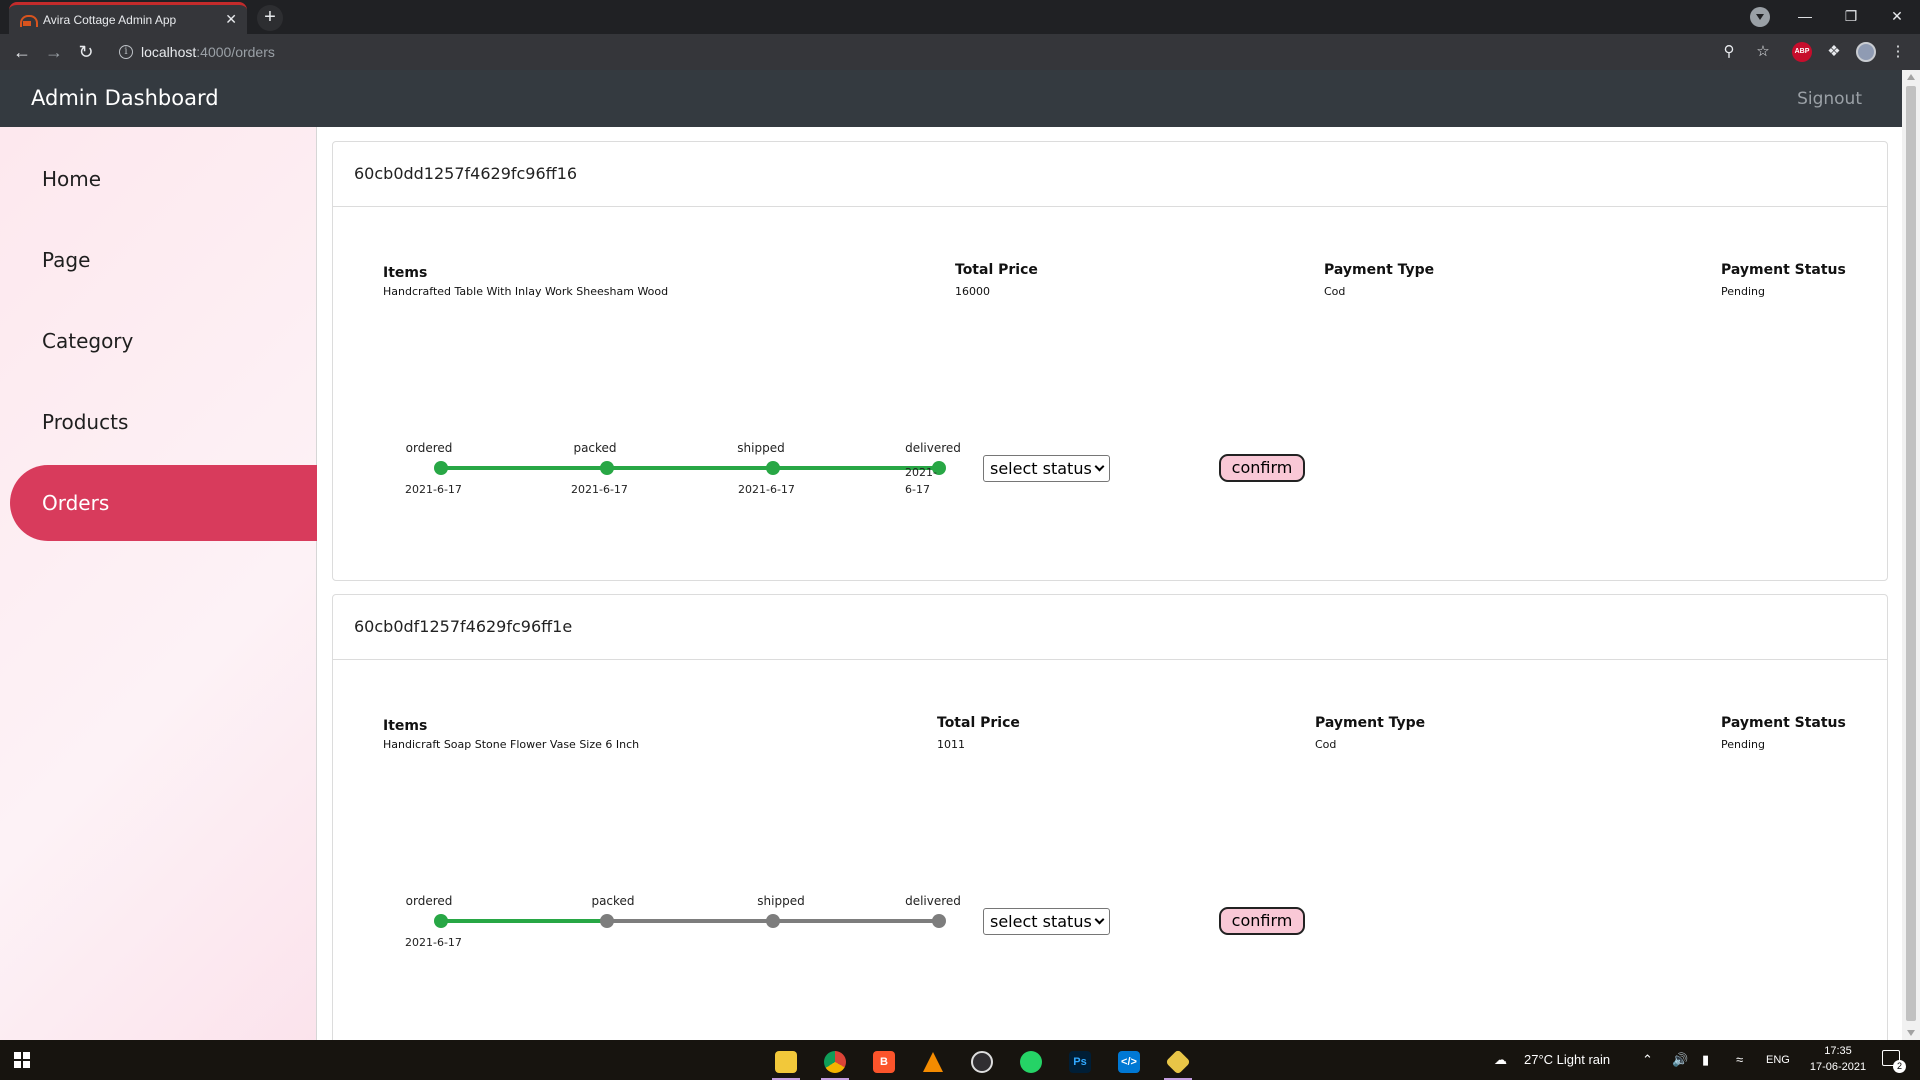 The width and height of the screenshot is (1920, 1080). What do you see at coordinates (786, 1062) in the screenshot?
I see `file-explorer-icon` at bounding box center [786, 1062].